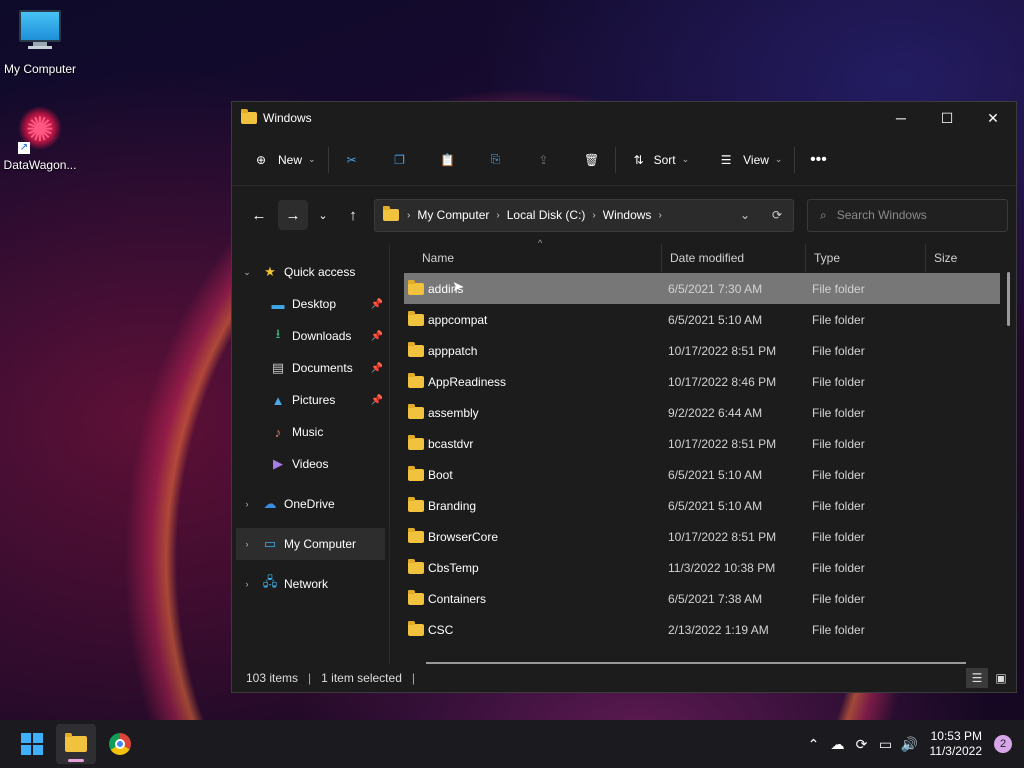 The height and width of the screenshot is (768, 1024). I want to click on nav-downloads: ⭳ Downloads 📌, so click(310, 336).